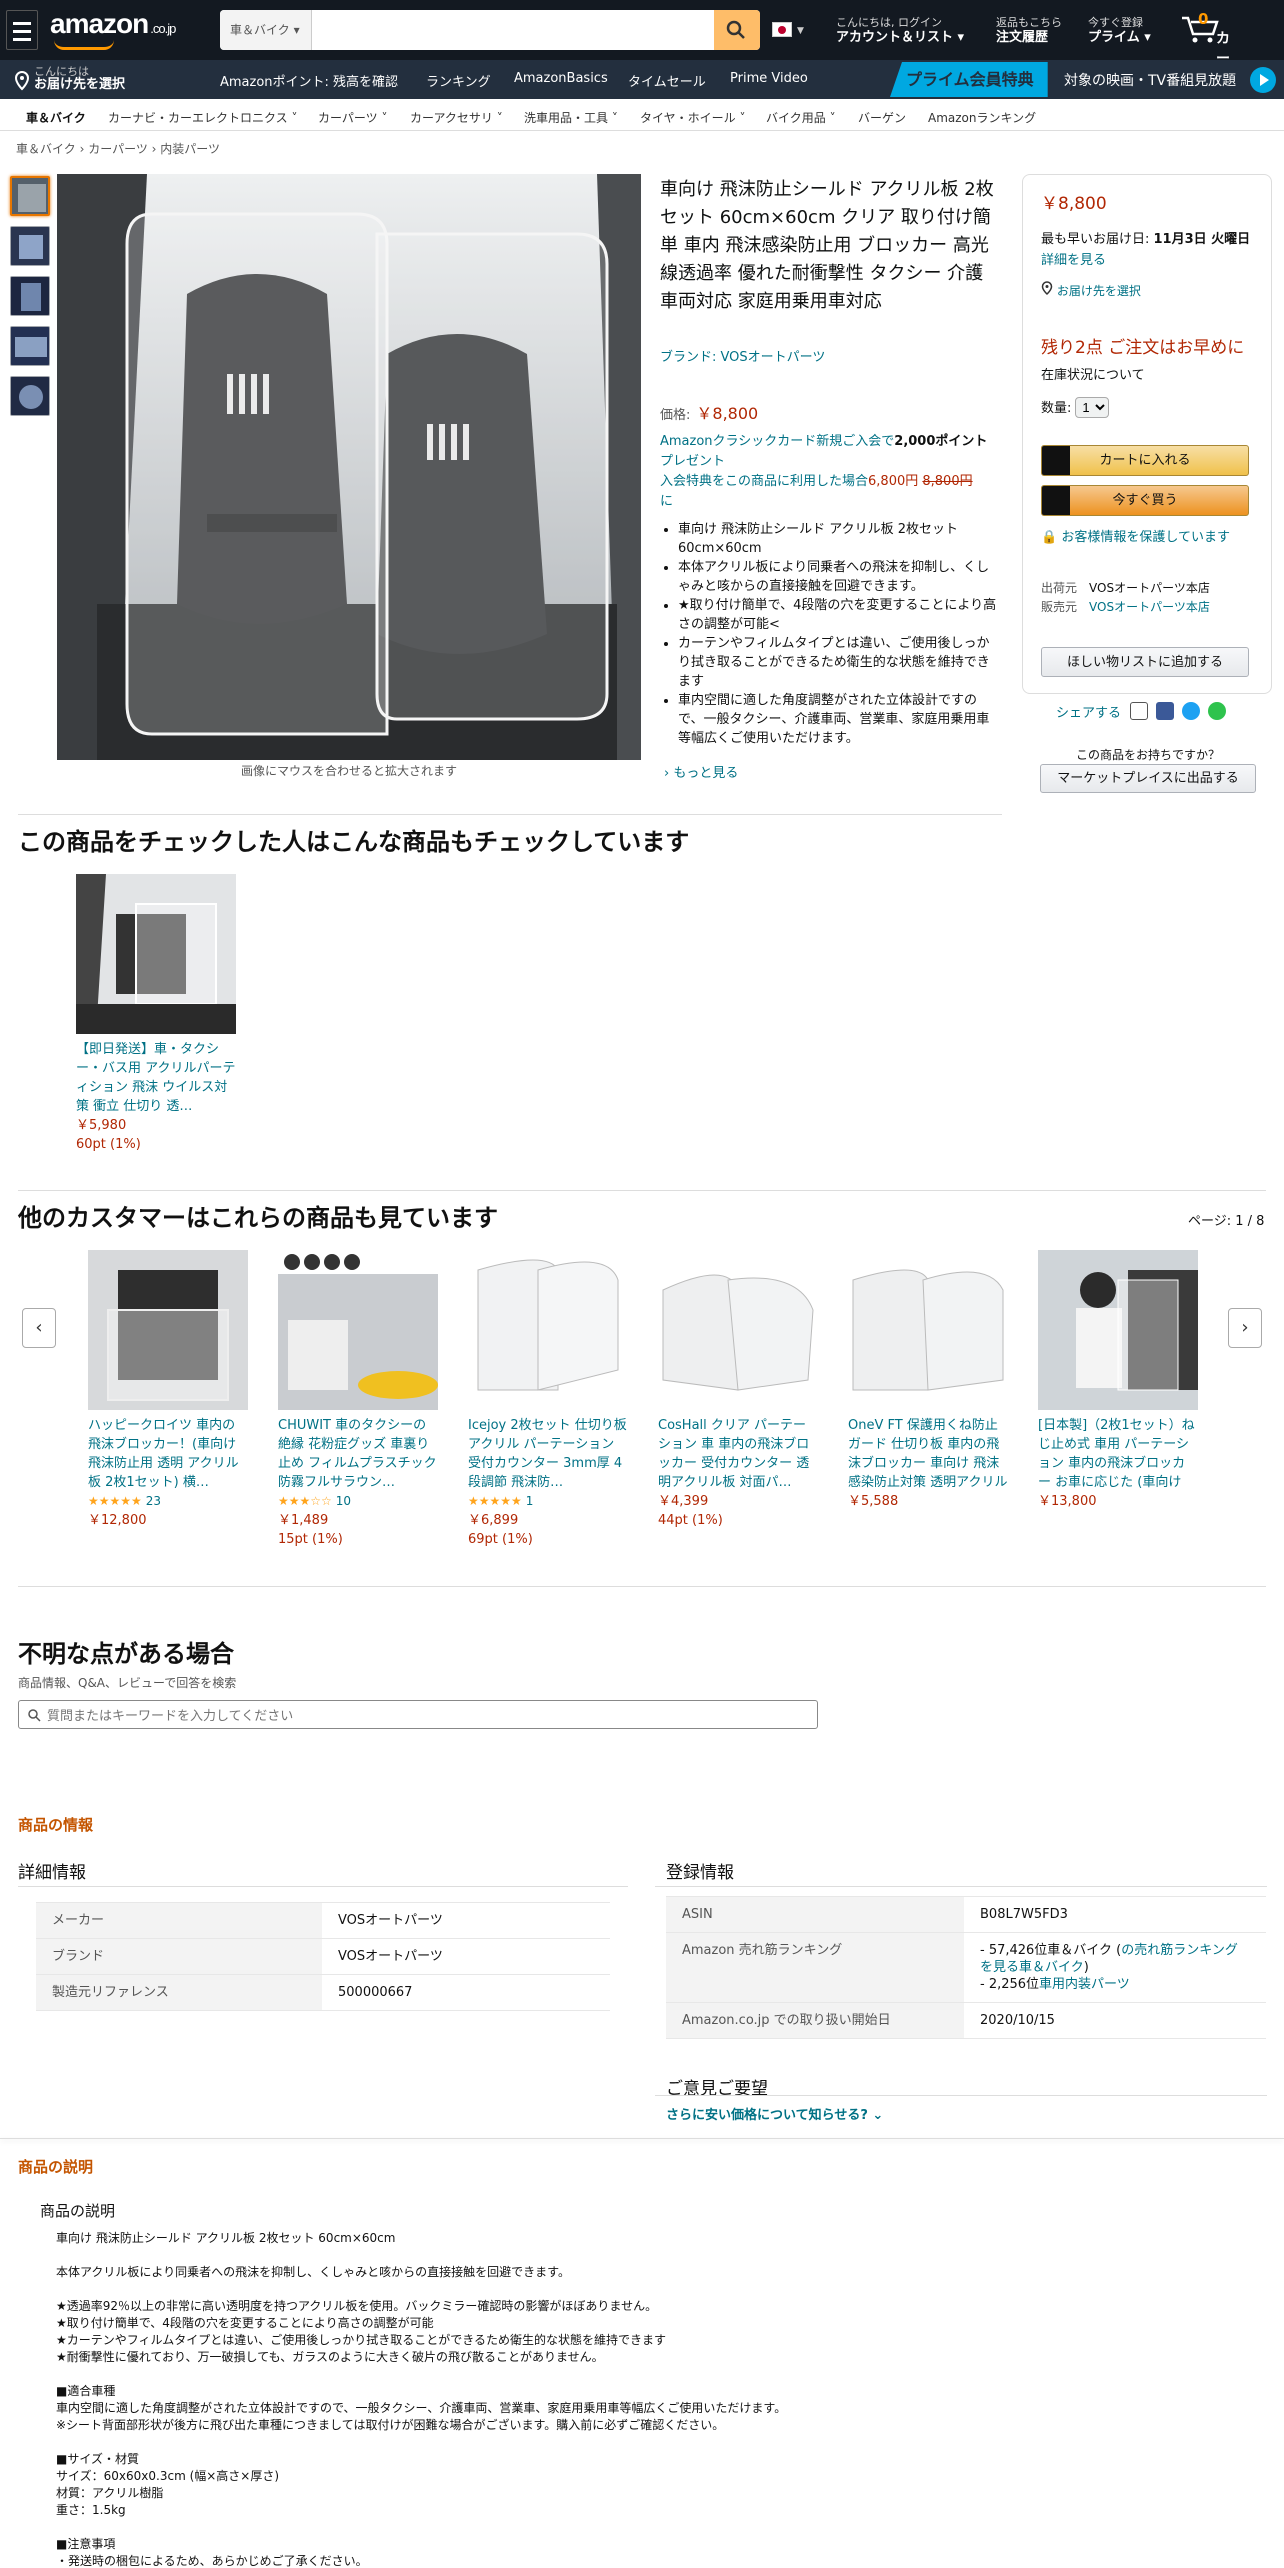  Describe the element at coordinates (69, 78) in the screenshot. I see `deliver-to-button: こんにちは お届け先を選択` at that location.